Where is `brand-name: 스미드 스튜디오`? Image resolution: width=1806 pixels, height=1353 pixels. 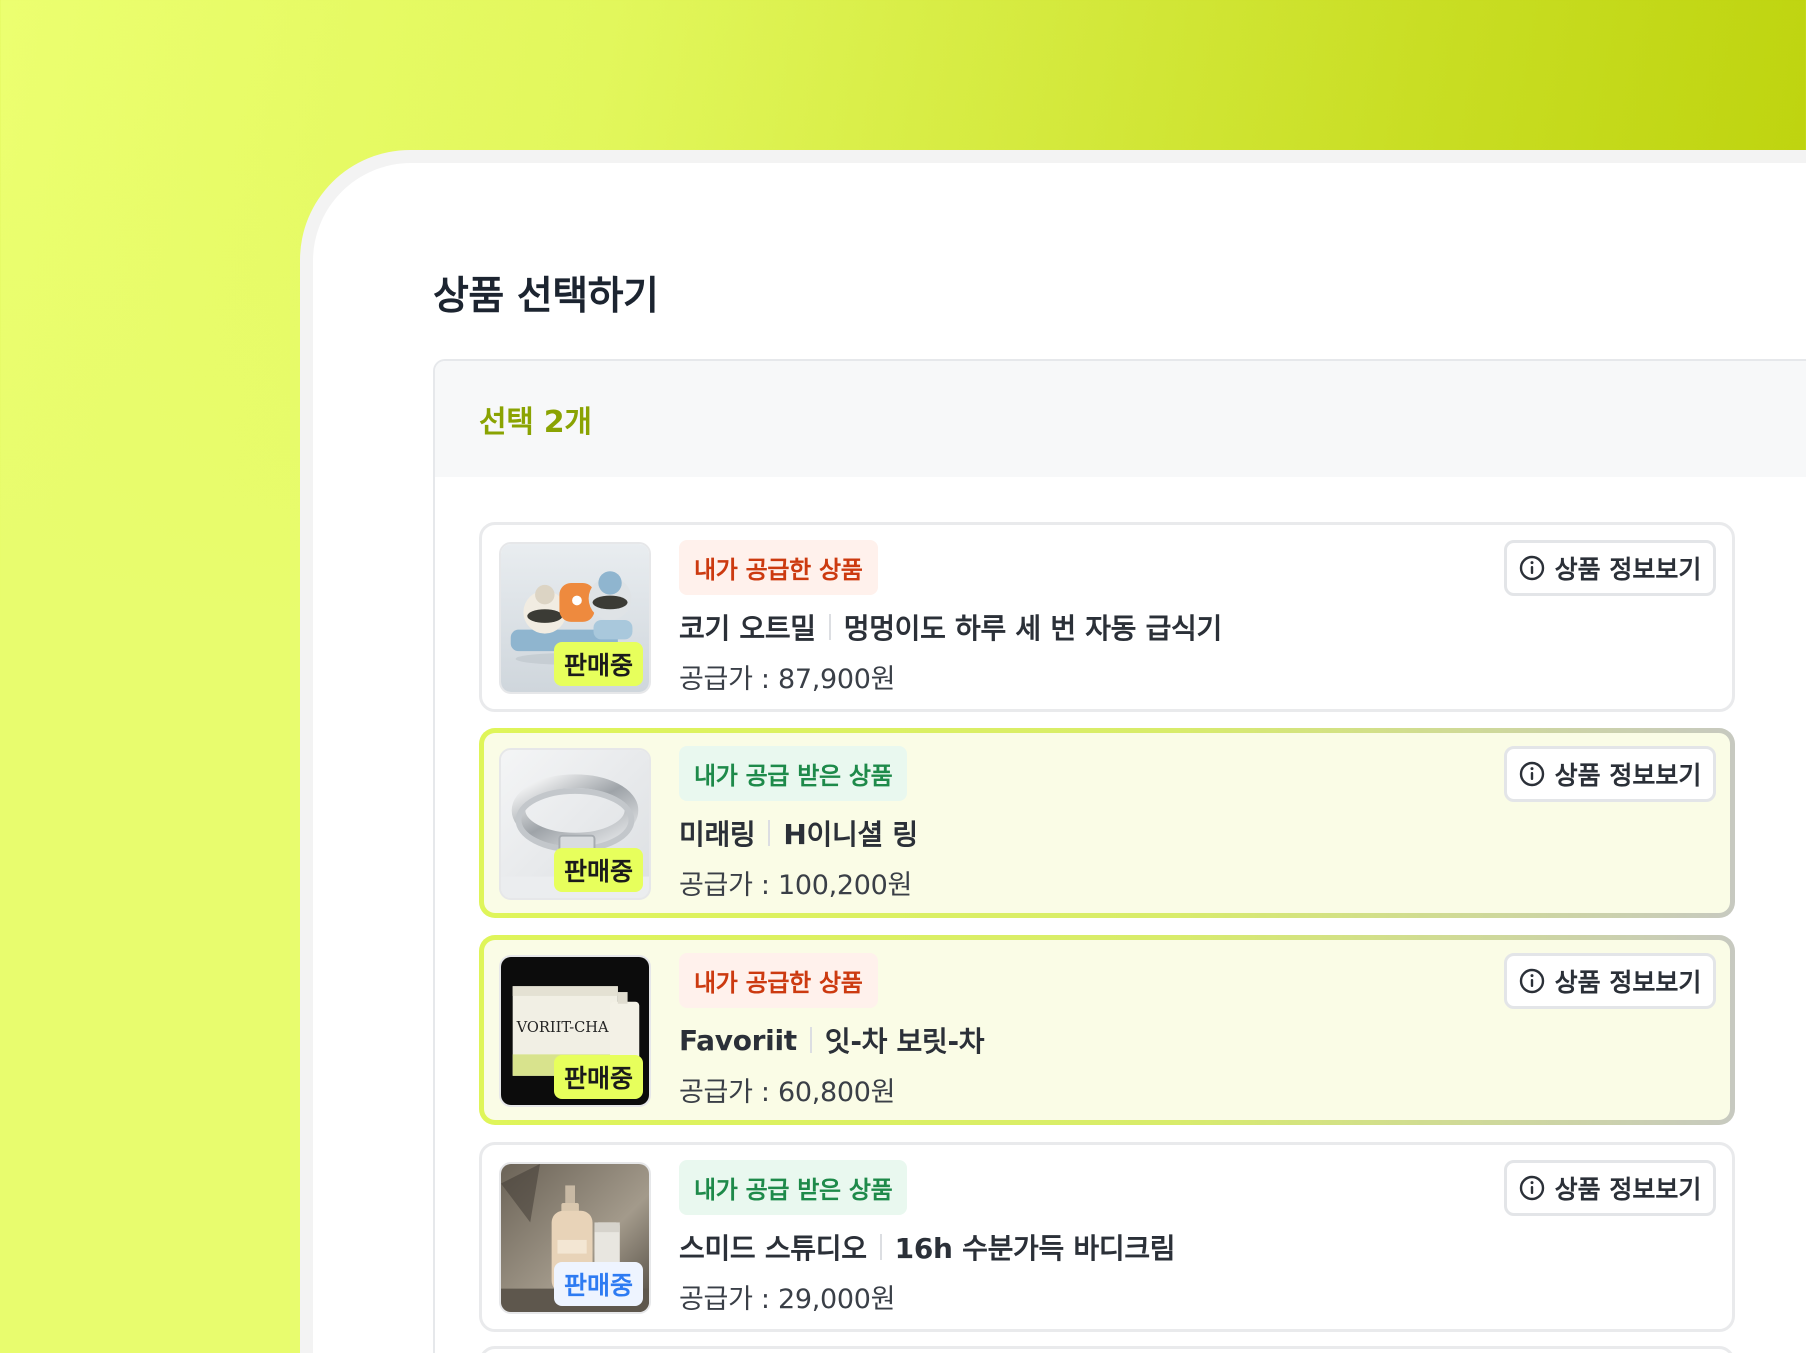 brand-name: 스미드 스튜디오 is located at coordinates (773, 1248).